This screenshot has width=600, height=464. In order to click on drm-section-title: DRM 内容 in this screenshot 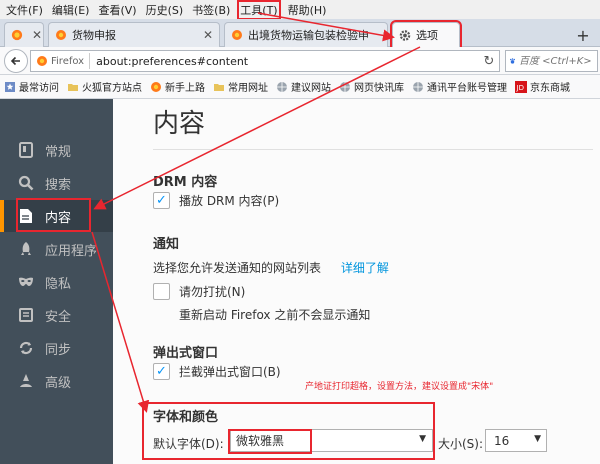, I will do `click(185, 182)`.